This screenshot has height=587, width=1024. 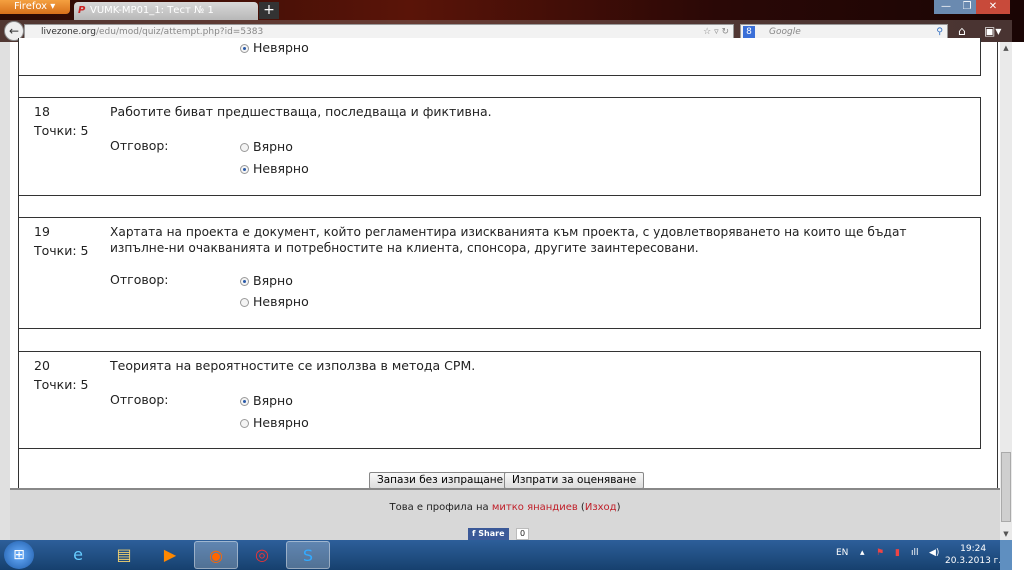 What do you see at coordinates (1006, 487) in the screenshot?
I see `scrollbar-thumb` at bounding box center [1006, 487].